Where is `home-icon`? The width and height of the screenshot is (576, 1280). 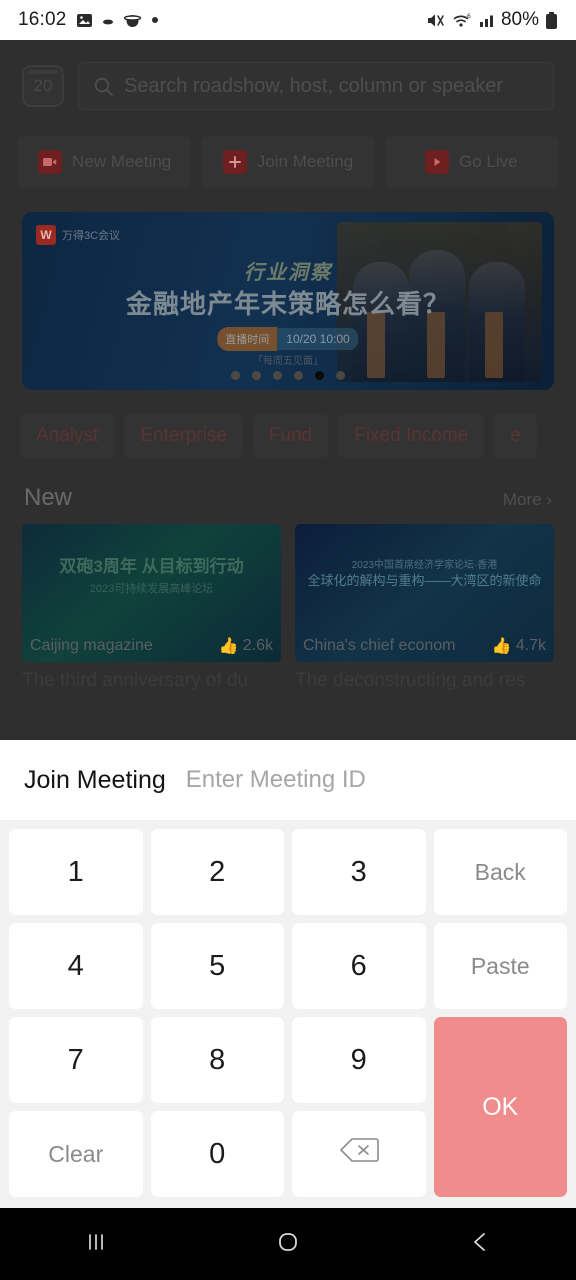 home-icon is located at coordinates (288, 1244).